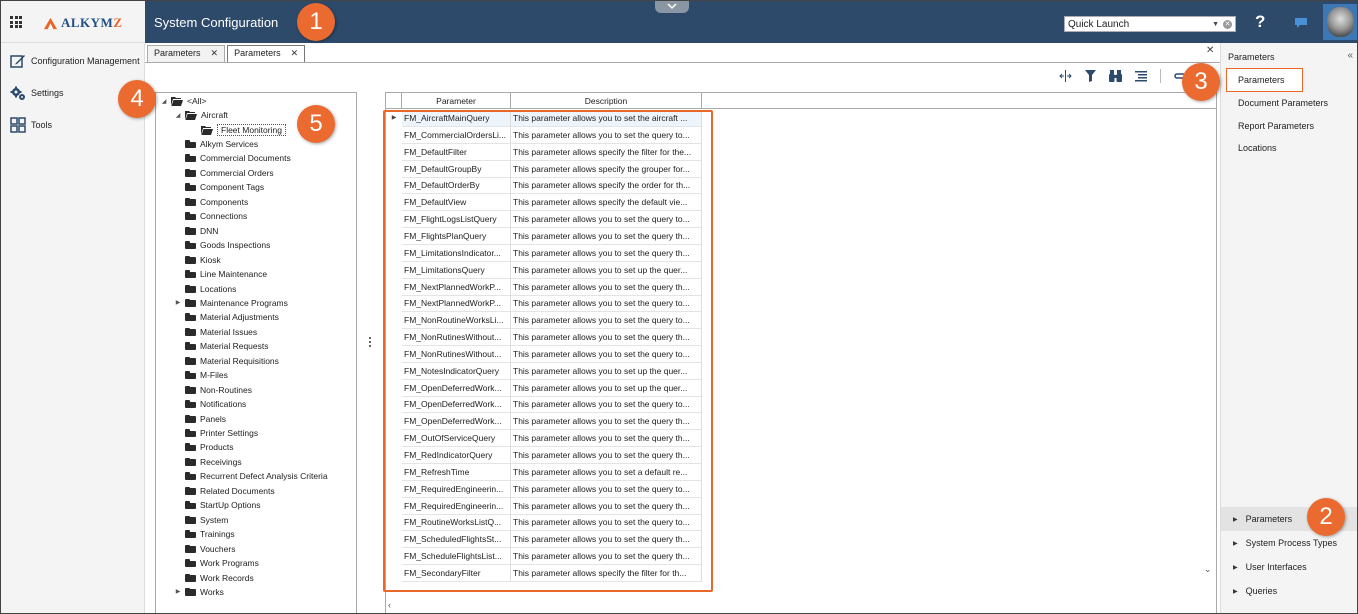 This screenshot has height=614, width=1358. I want to click on find-binoculars-icon, so click(1115, 76).